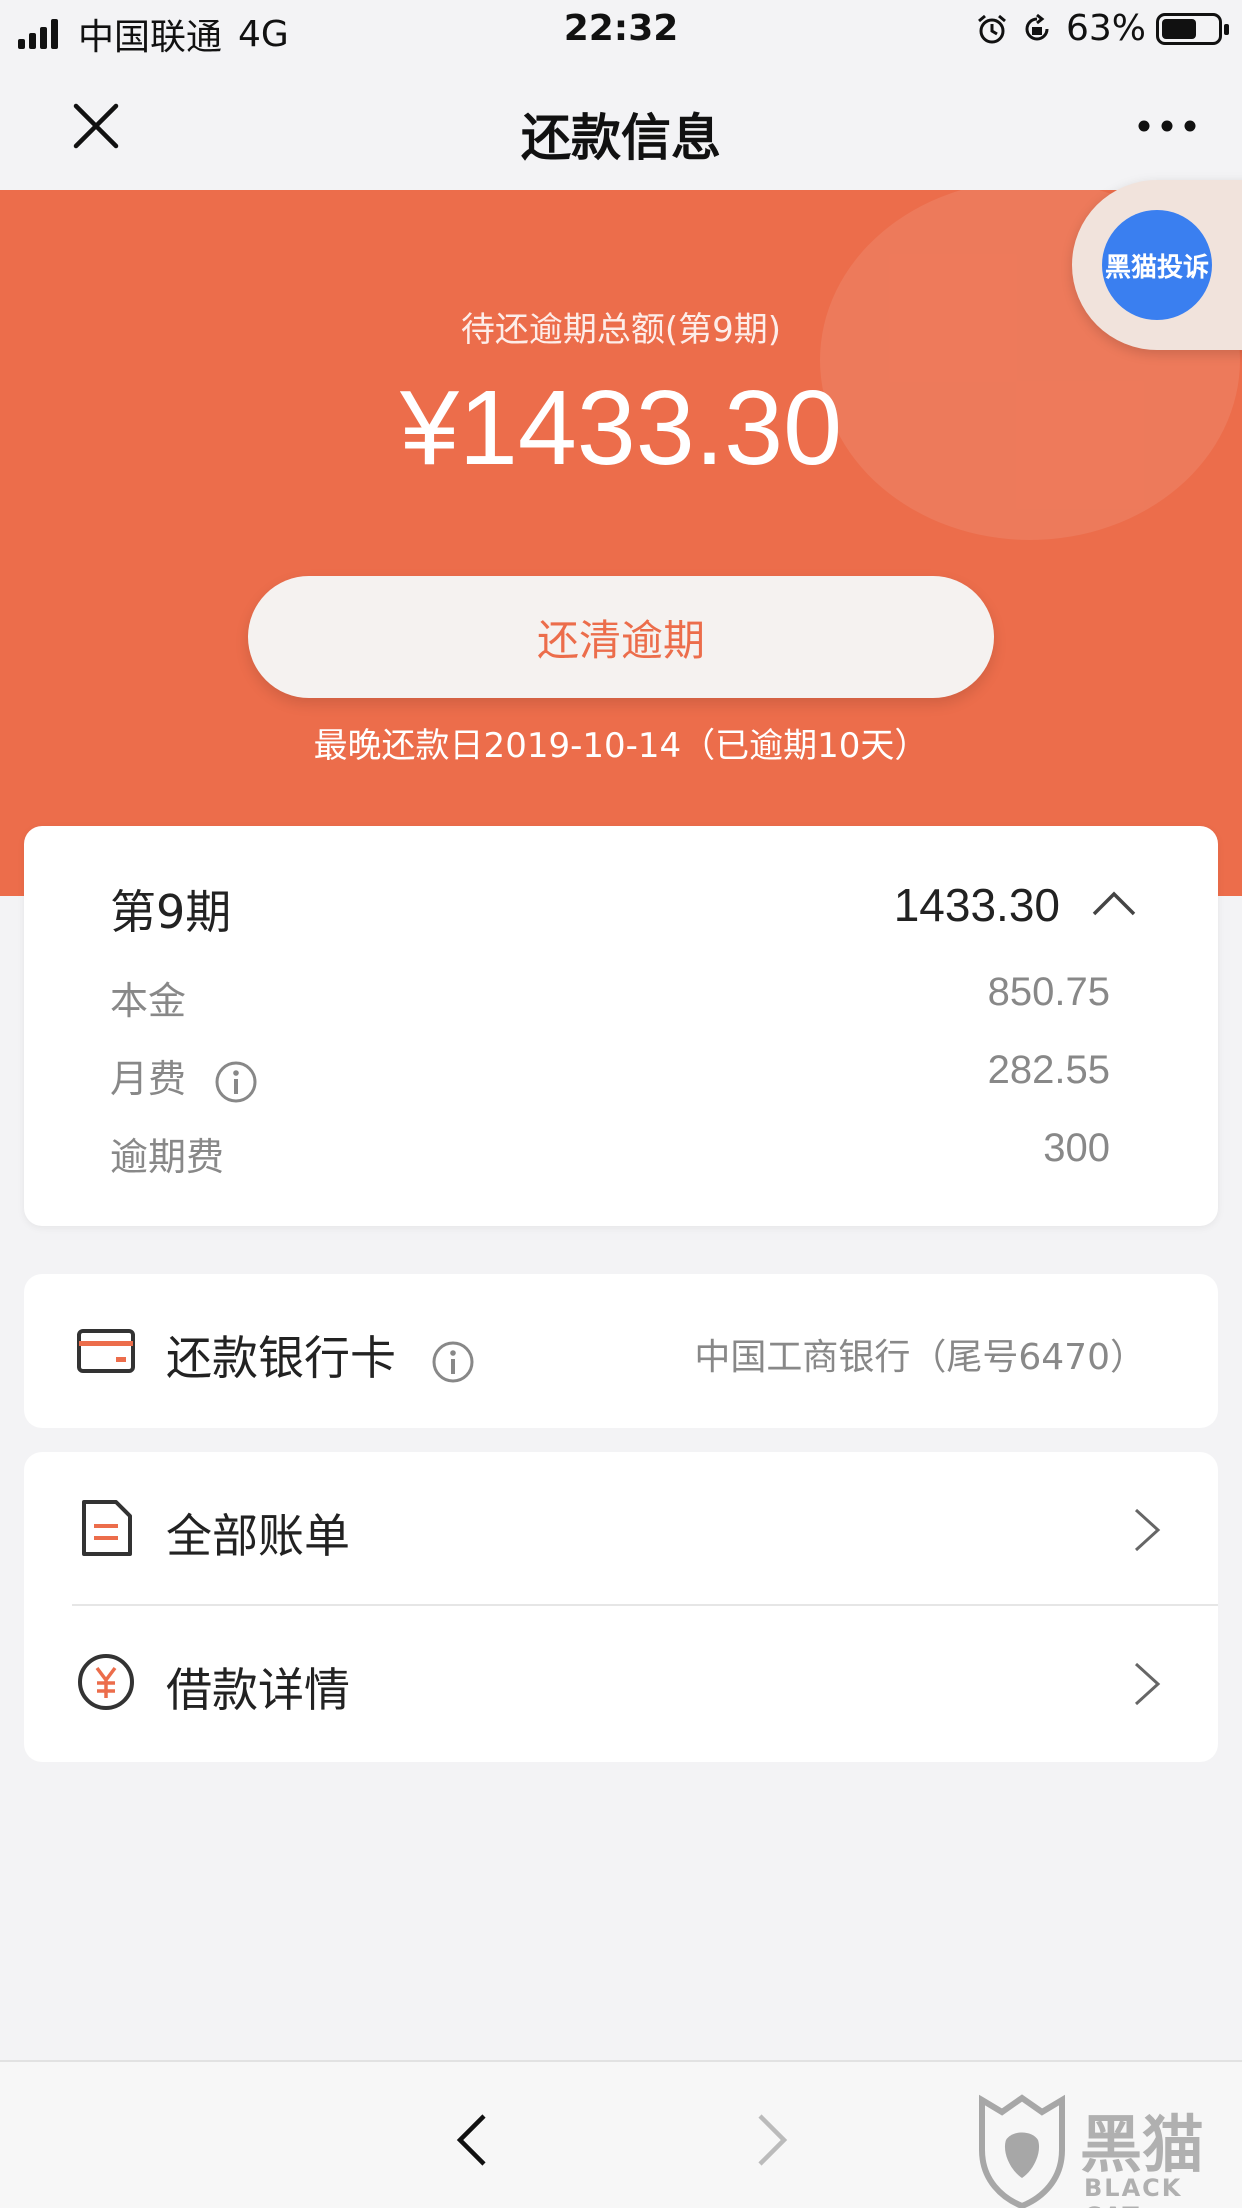 This screenshot has width=1242, height=2208. What do you see at coordinates (167, 1157) in the screenshot?
I see `fee-label: 逾期费` at bounding box center [167, 1157].